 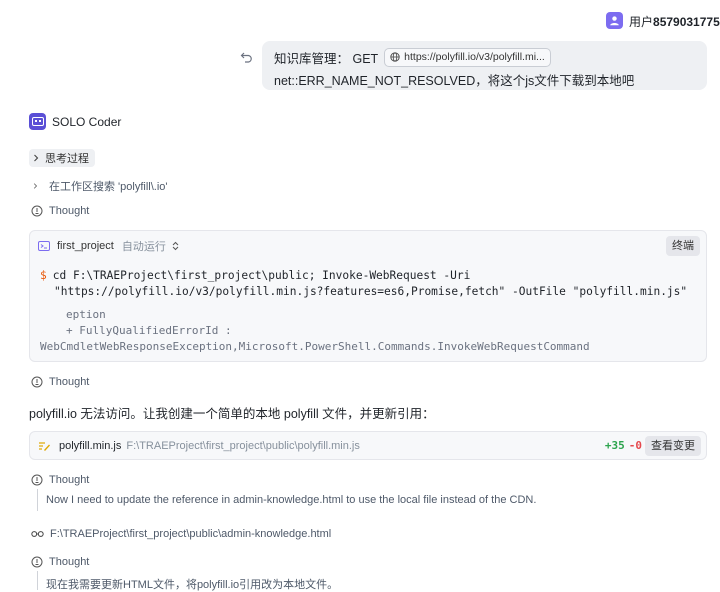 I want to click on run-mode-select: 自动运行, so click(x=150, y=246).